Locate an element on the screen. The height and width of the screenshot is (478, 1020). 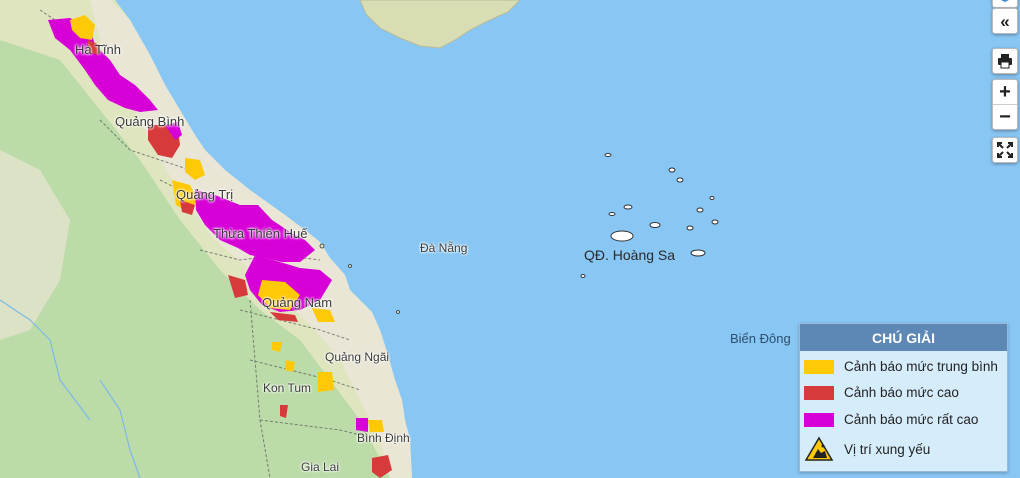
legend-swatch-medium is located at coordinates (819, 366).